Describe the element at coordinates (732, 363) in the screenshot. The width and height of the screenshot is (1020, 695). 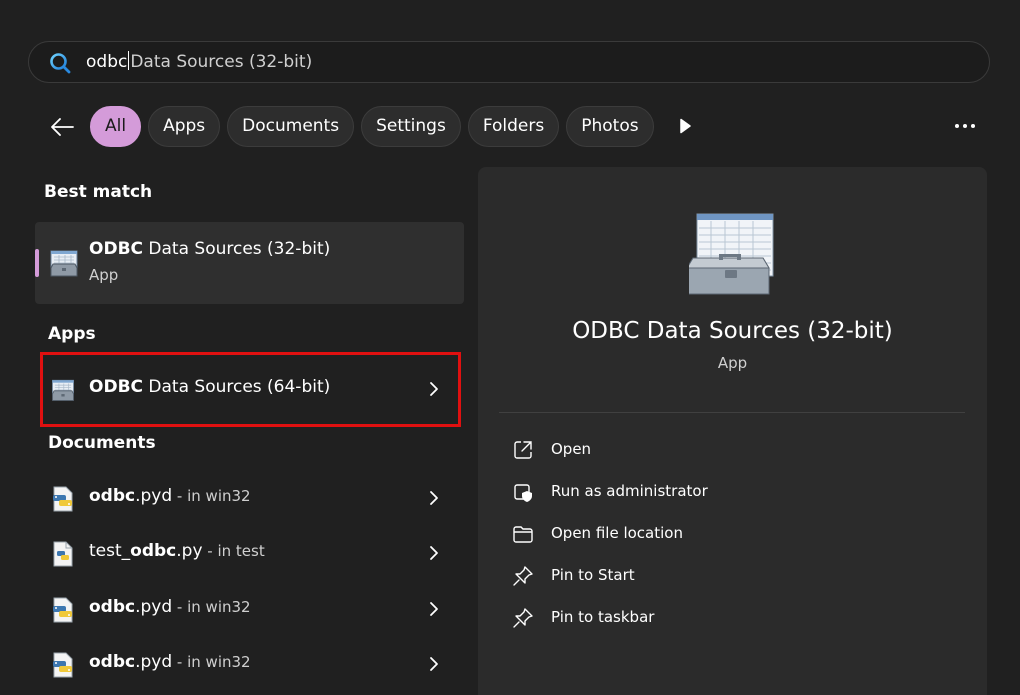
I see `preview-type: App` at that location.